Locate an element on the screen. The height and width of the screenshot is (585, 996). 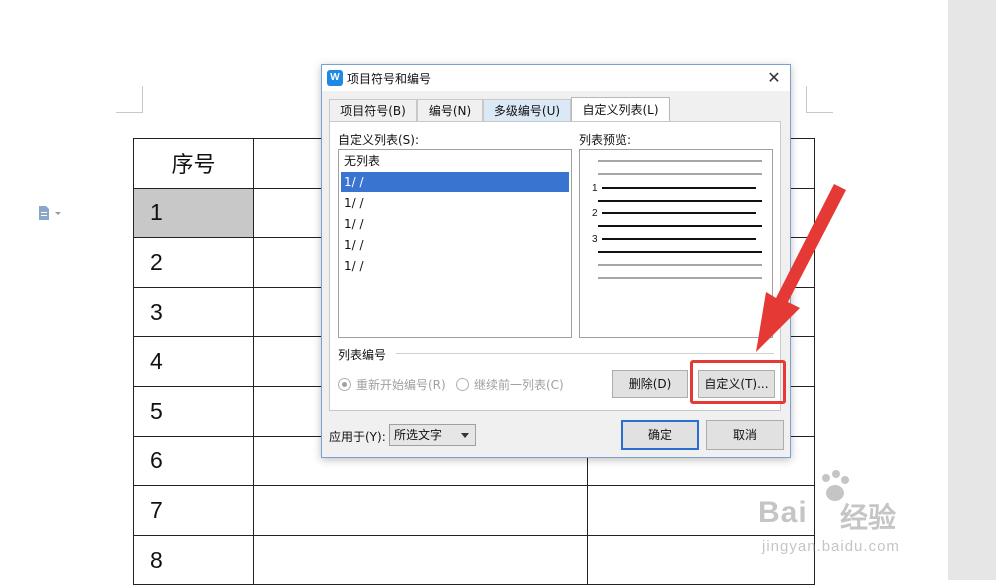
apply-to-select: 所选文字 is located at coordinates (432, 435).